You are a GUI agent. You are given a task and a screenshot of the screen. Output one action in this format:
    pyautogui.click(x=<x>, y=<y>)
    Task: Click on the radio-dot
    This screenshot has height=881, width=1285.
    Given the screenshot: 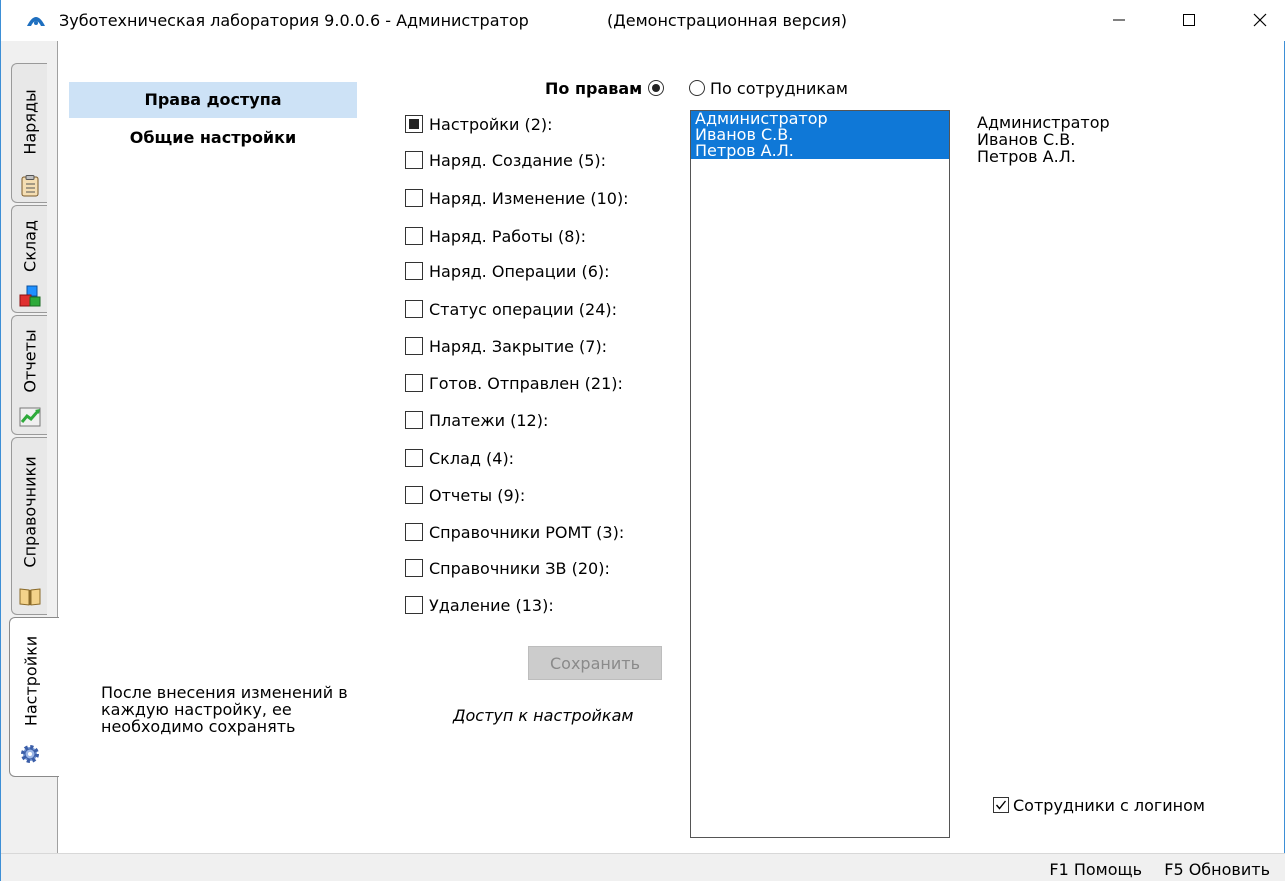 What is the action you would take?
    pyautogui.click(x=656, y=88)
    